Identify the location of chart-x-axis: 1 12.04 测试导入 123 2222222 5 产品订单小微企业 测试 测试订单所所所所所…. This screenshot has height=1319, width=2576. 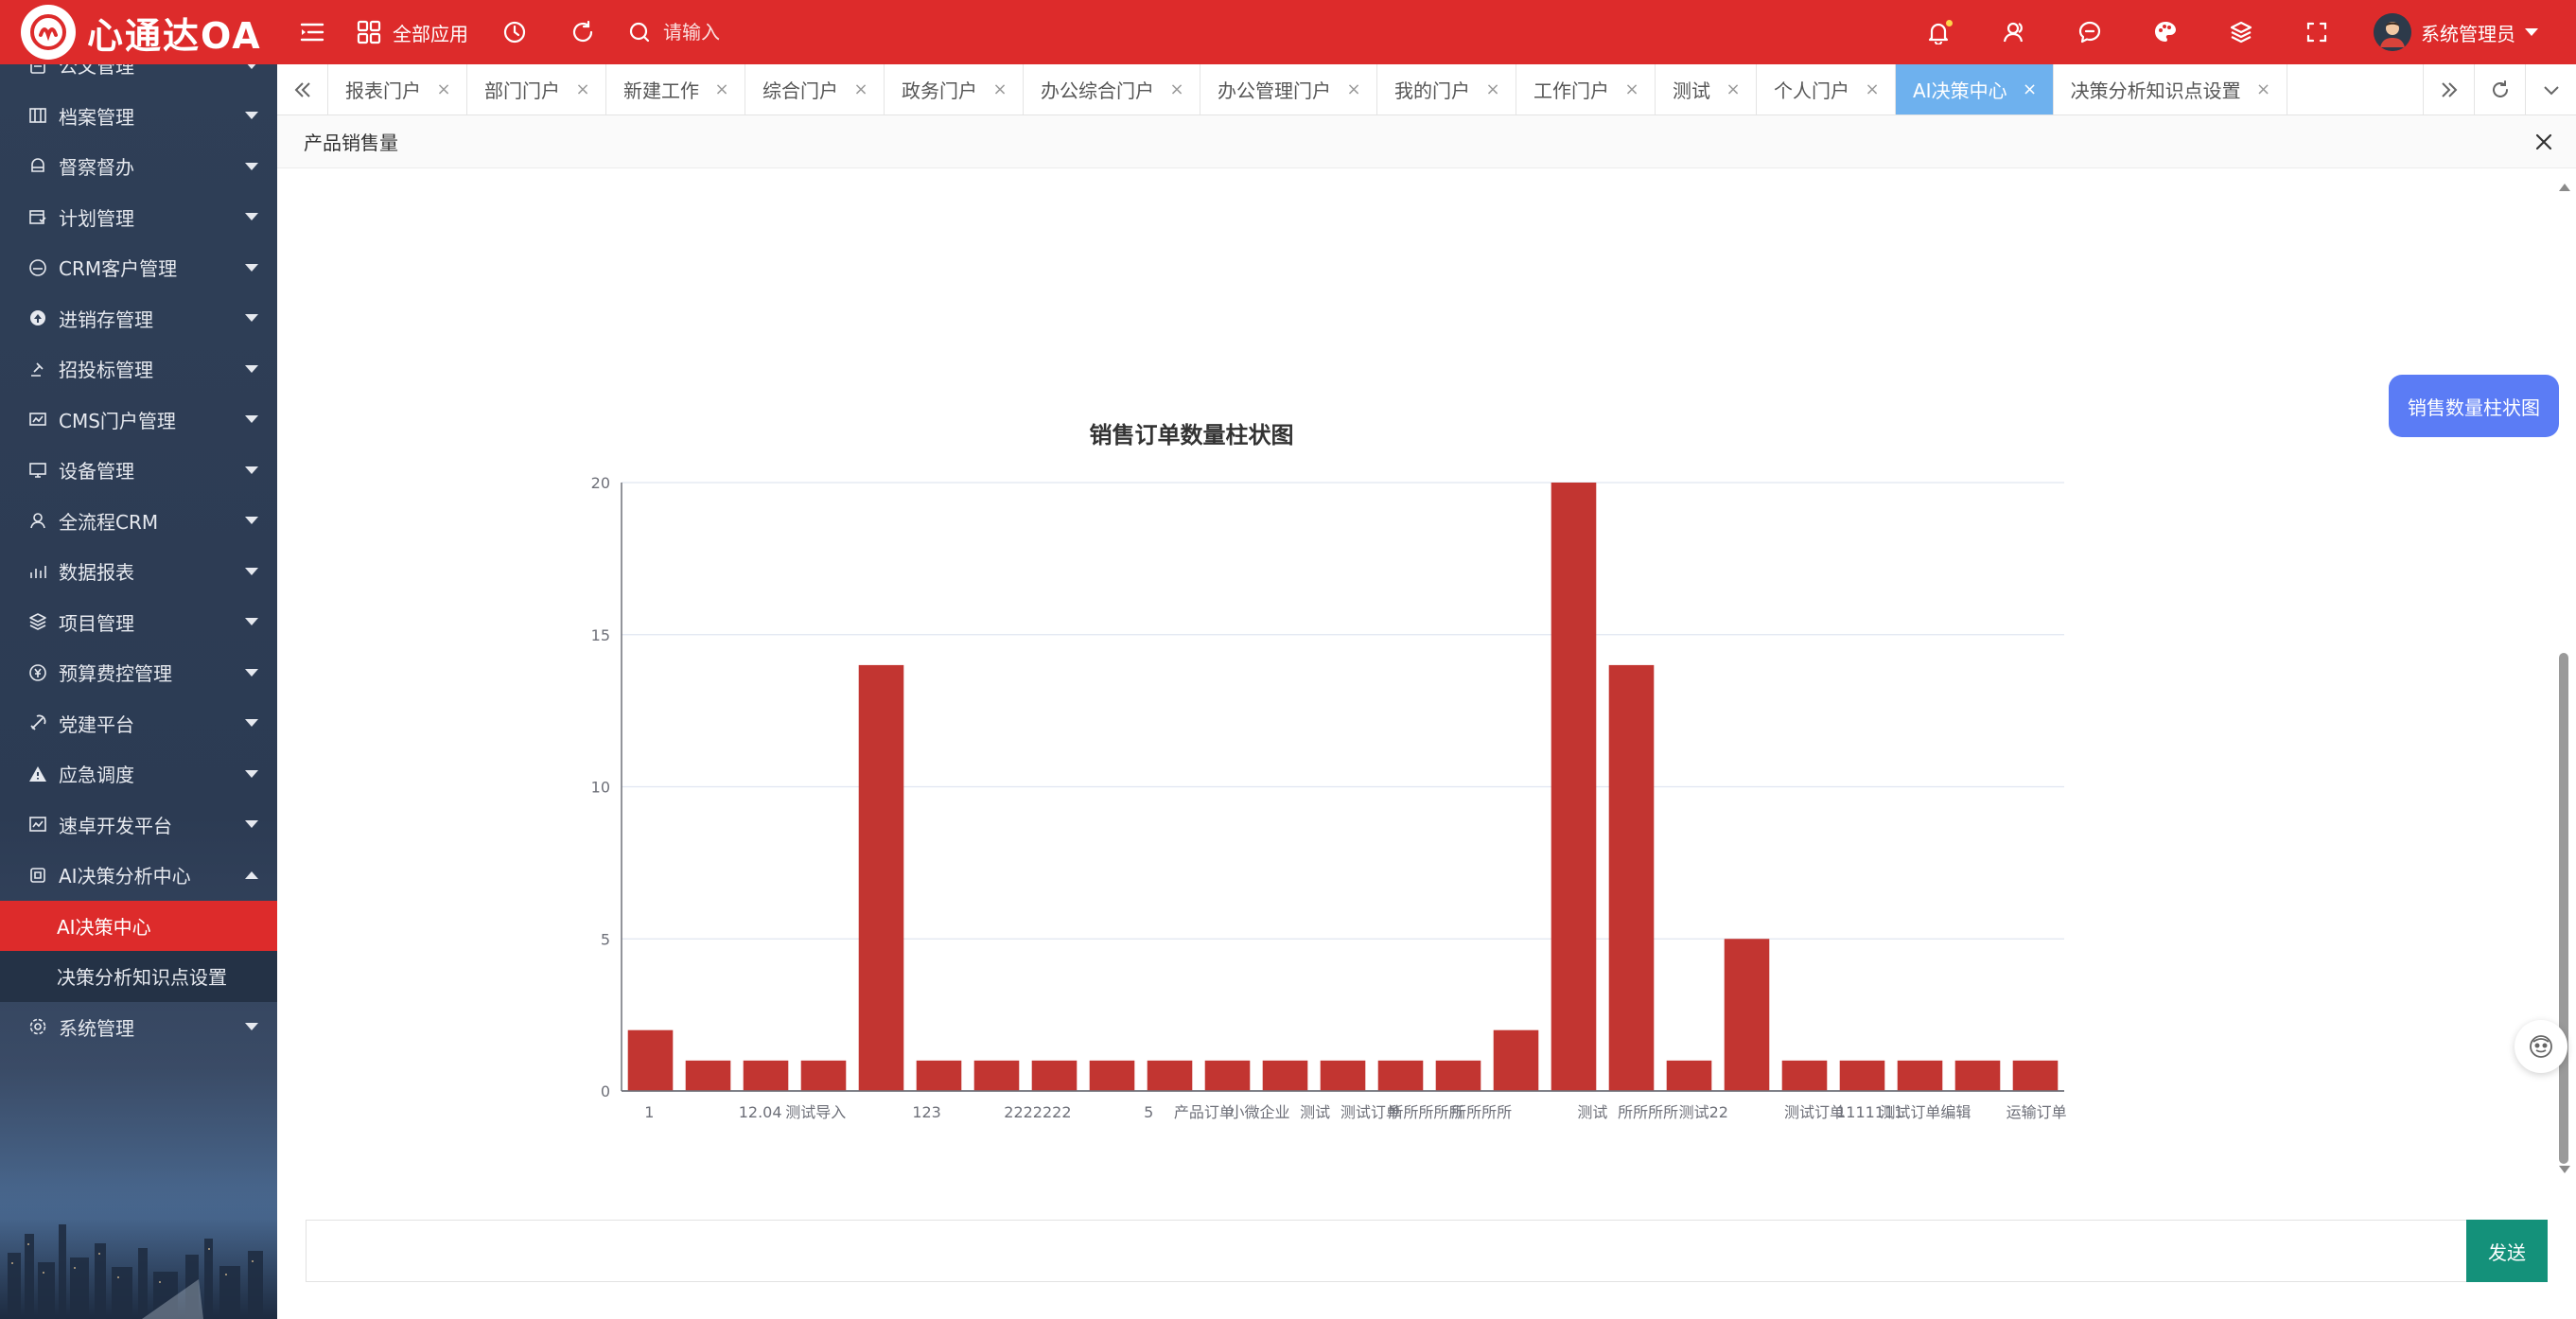
(1344, 1105).